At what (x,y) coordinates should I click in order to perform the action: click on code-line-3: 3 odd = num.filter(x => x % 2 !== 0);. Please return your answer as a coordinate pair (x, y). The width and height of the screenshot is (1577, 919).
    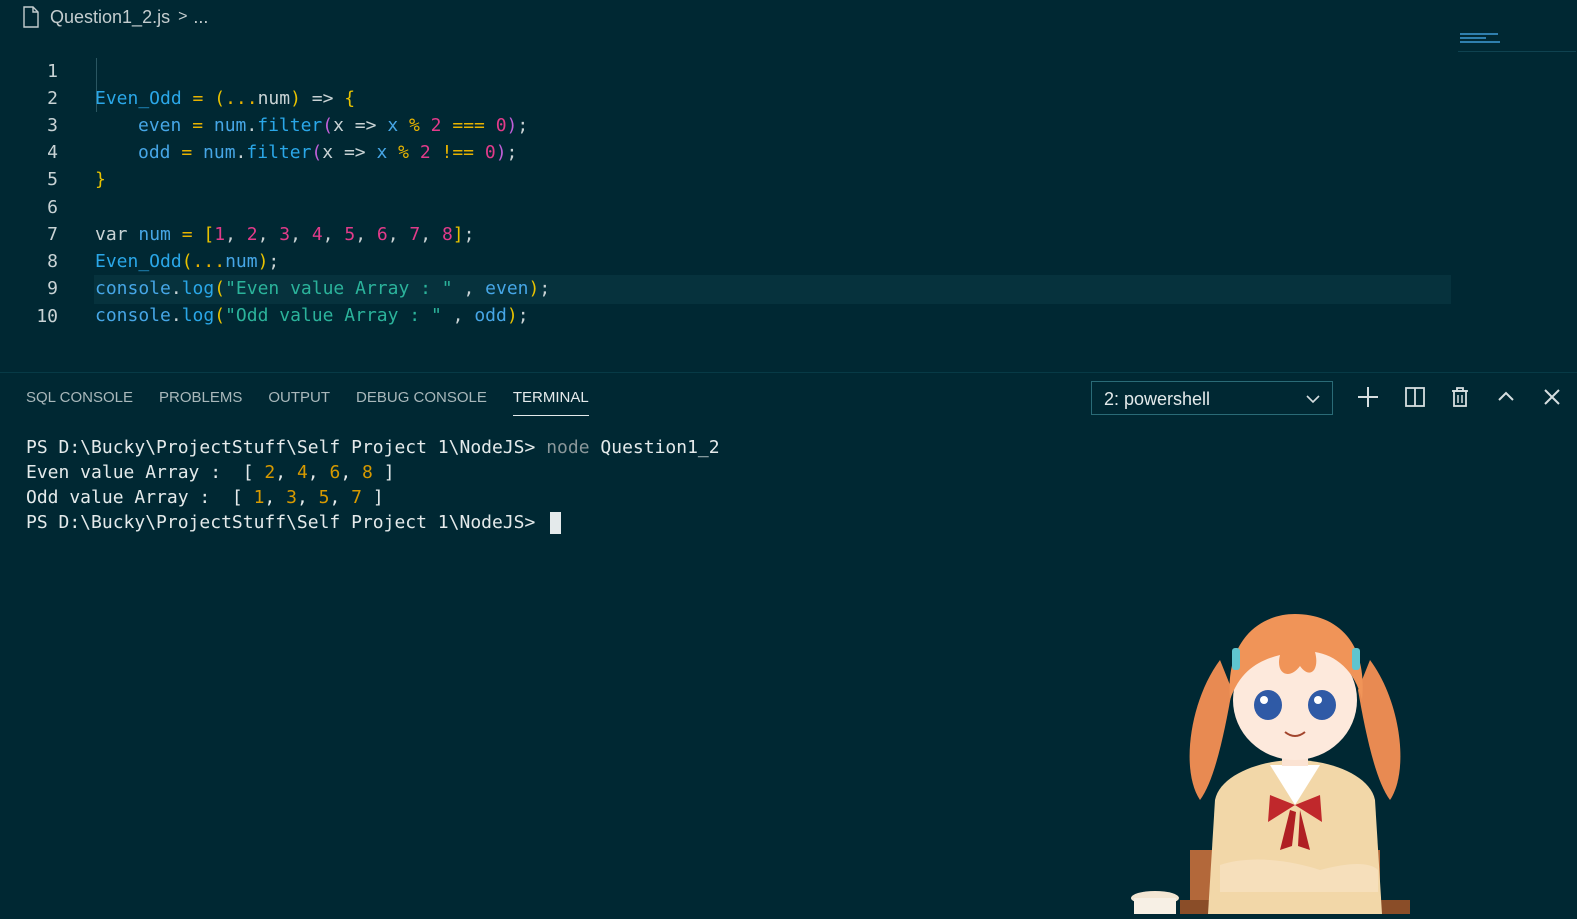
    Looking at the image, I should click on (258, 124).